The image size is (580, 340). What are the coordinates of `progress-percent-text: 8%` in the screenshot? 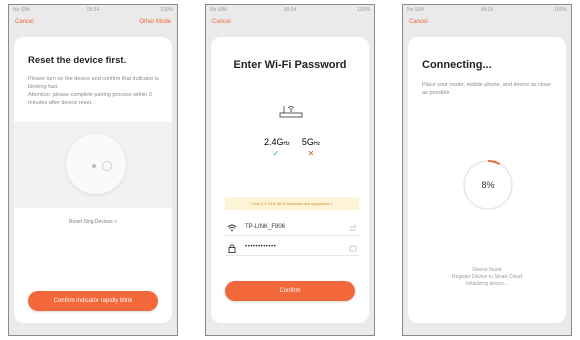 It's located at (487, 185).